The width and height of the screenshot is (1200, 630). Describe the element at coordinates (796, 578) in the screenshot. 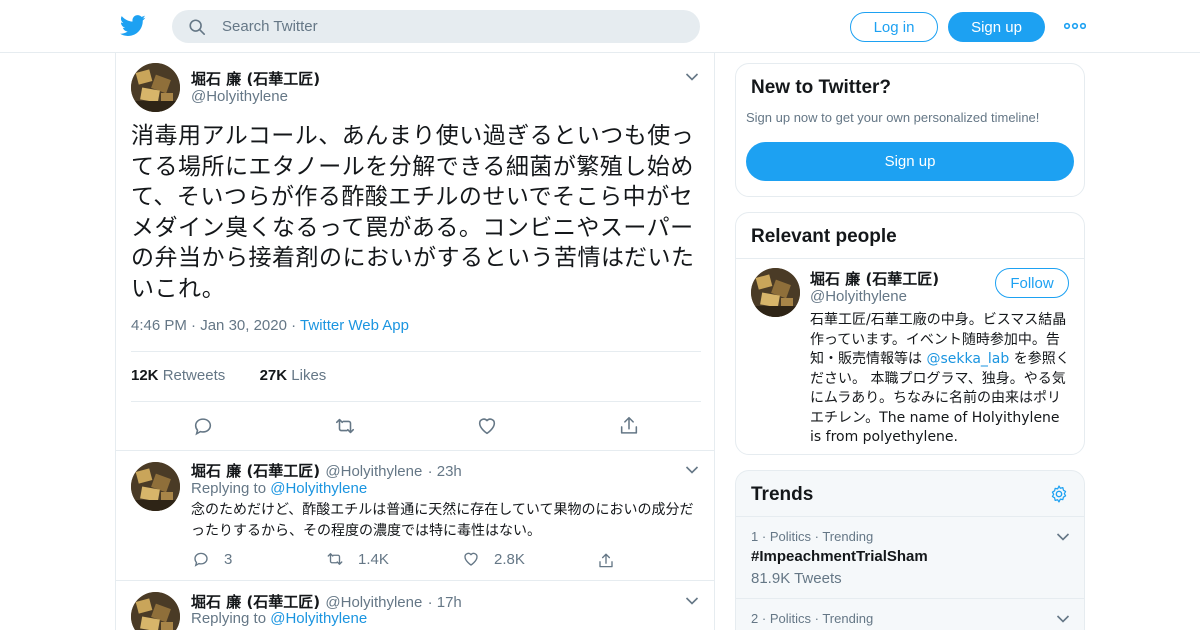

I see `trend-count: 81.9K Tweets` at that location.